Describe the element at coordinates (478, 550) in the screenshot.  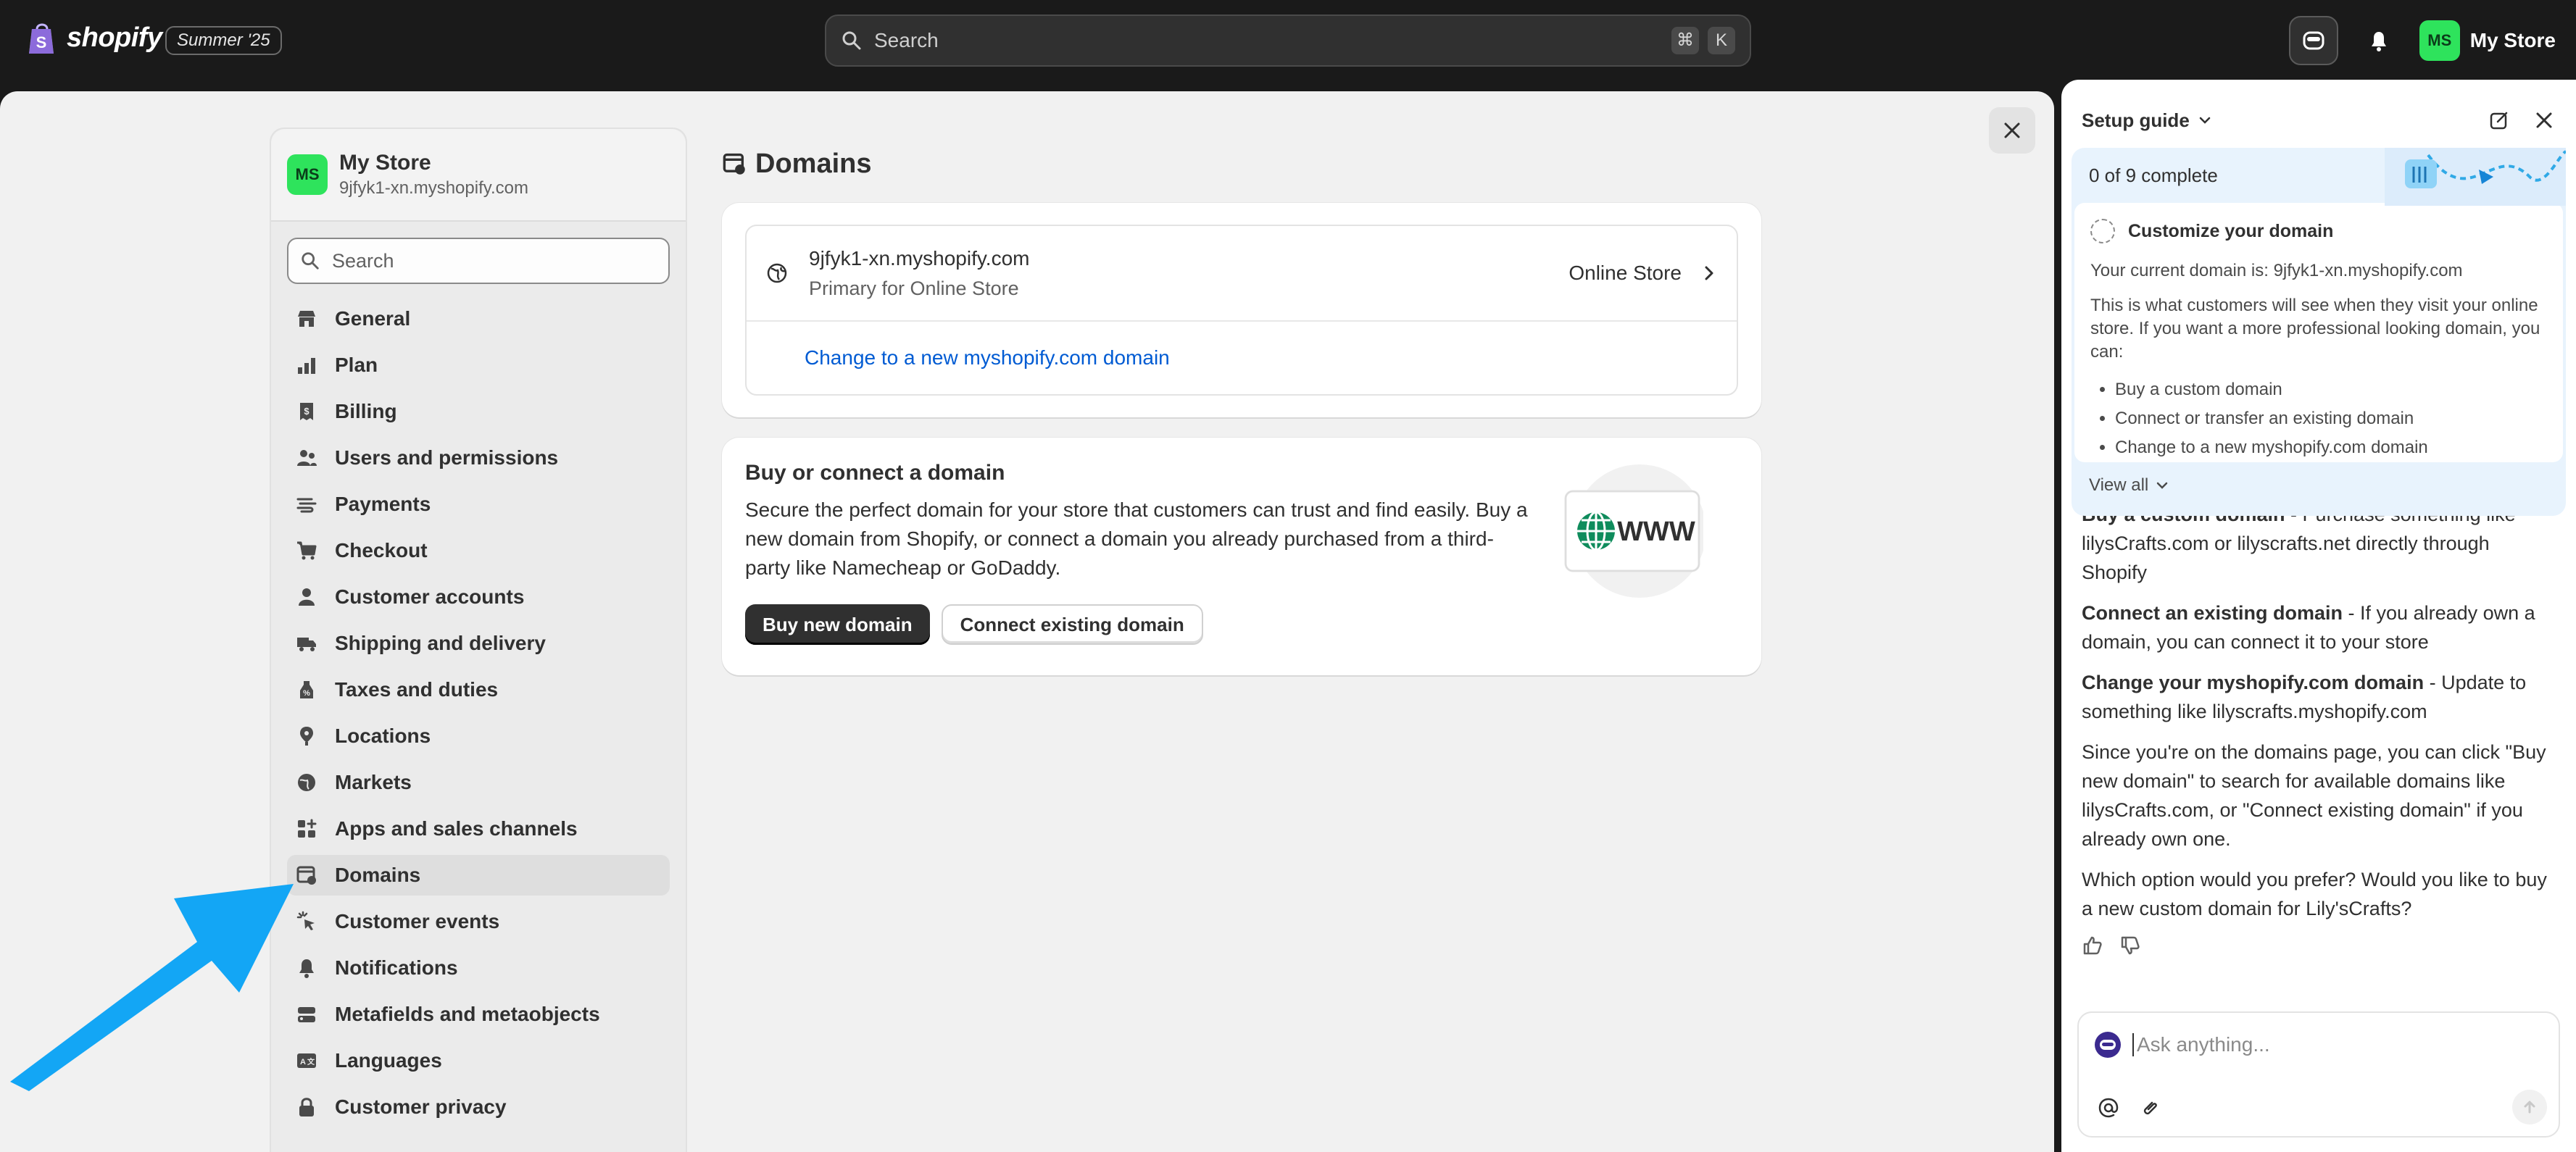
I see `sidebar-item-checkout: Checkout` at that location.